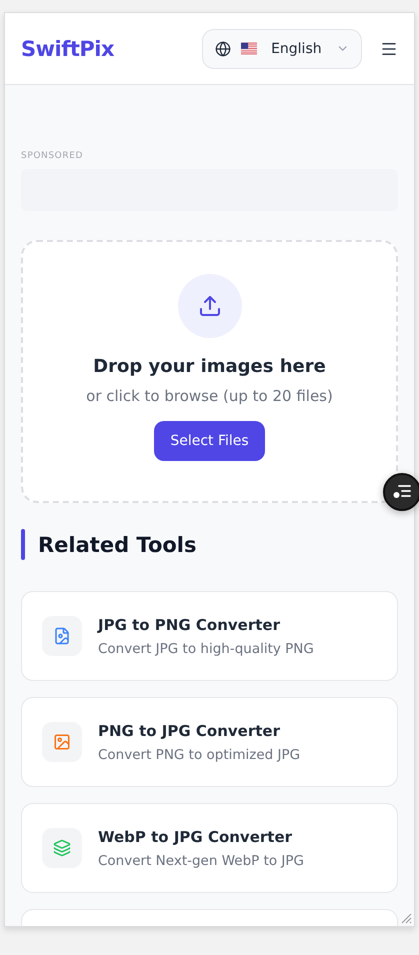 The image size is (419, 955). Describe the element at coordinates (209, 742) in the screenshot. I see `tool-card: PNG to JPG Converter Convert PNG to optimized JPG` at that location.